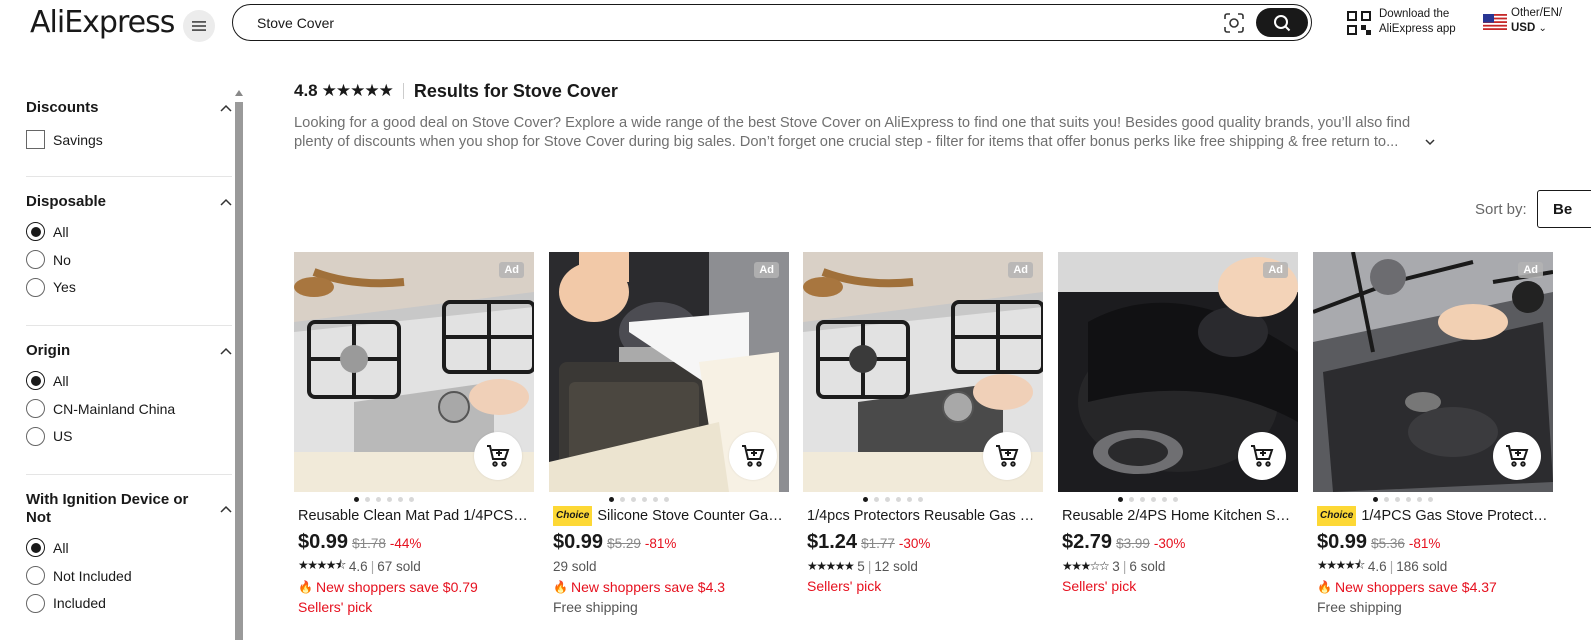 This screenshot has height=640, width=1591. What do you see at coordinates (1536, 21) in the screenshot?
I see `language-currency-selector: Other/EN/ USD ⌄` at bounding box center [1536, 21].